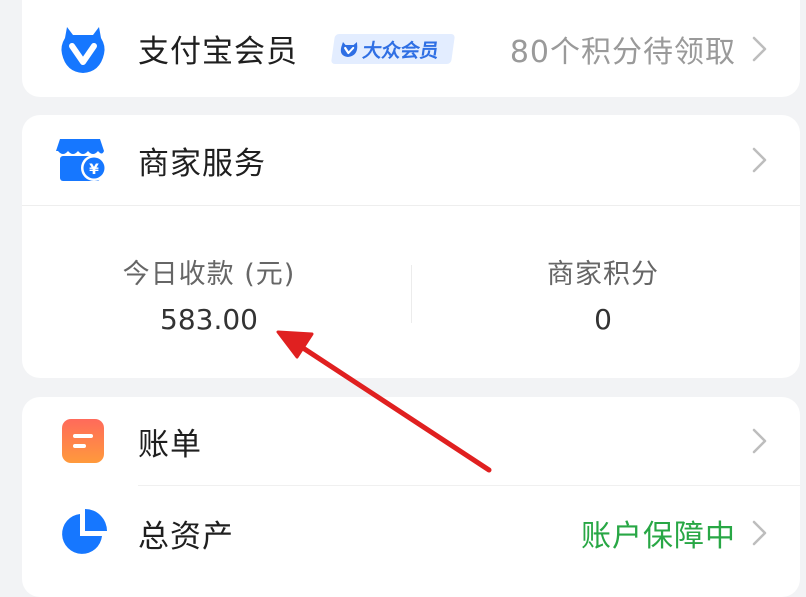 Image resolution: width=806 pixels, height=597 pixels. I want to click on merchant-points-value: 0, so click(603, 319).